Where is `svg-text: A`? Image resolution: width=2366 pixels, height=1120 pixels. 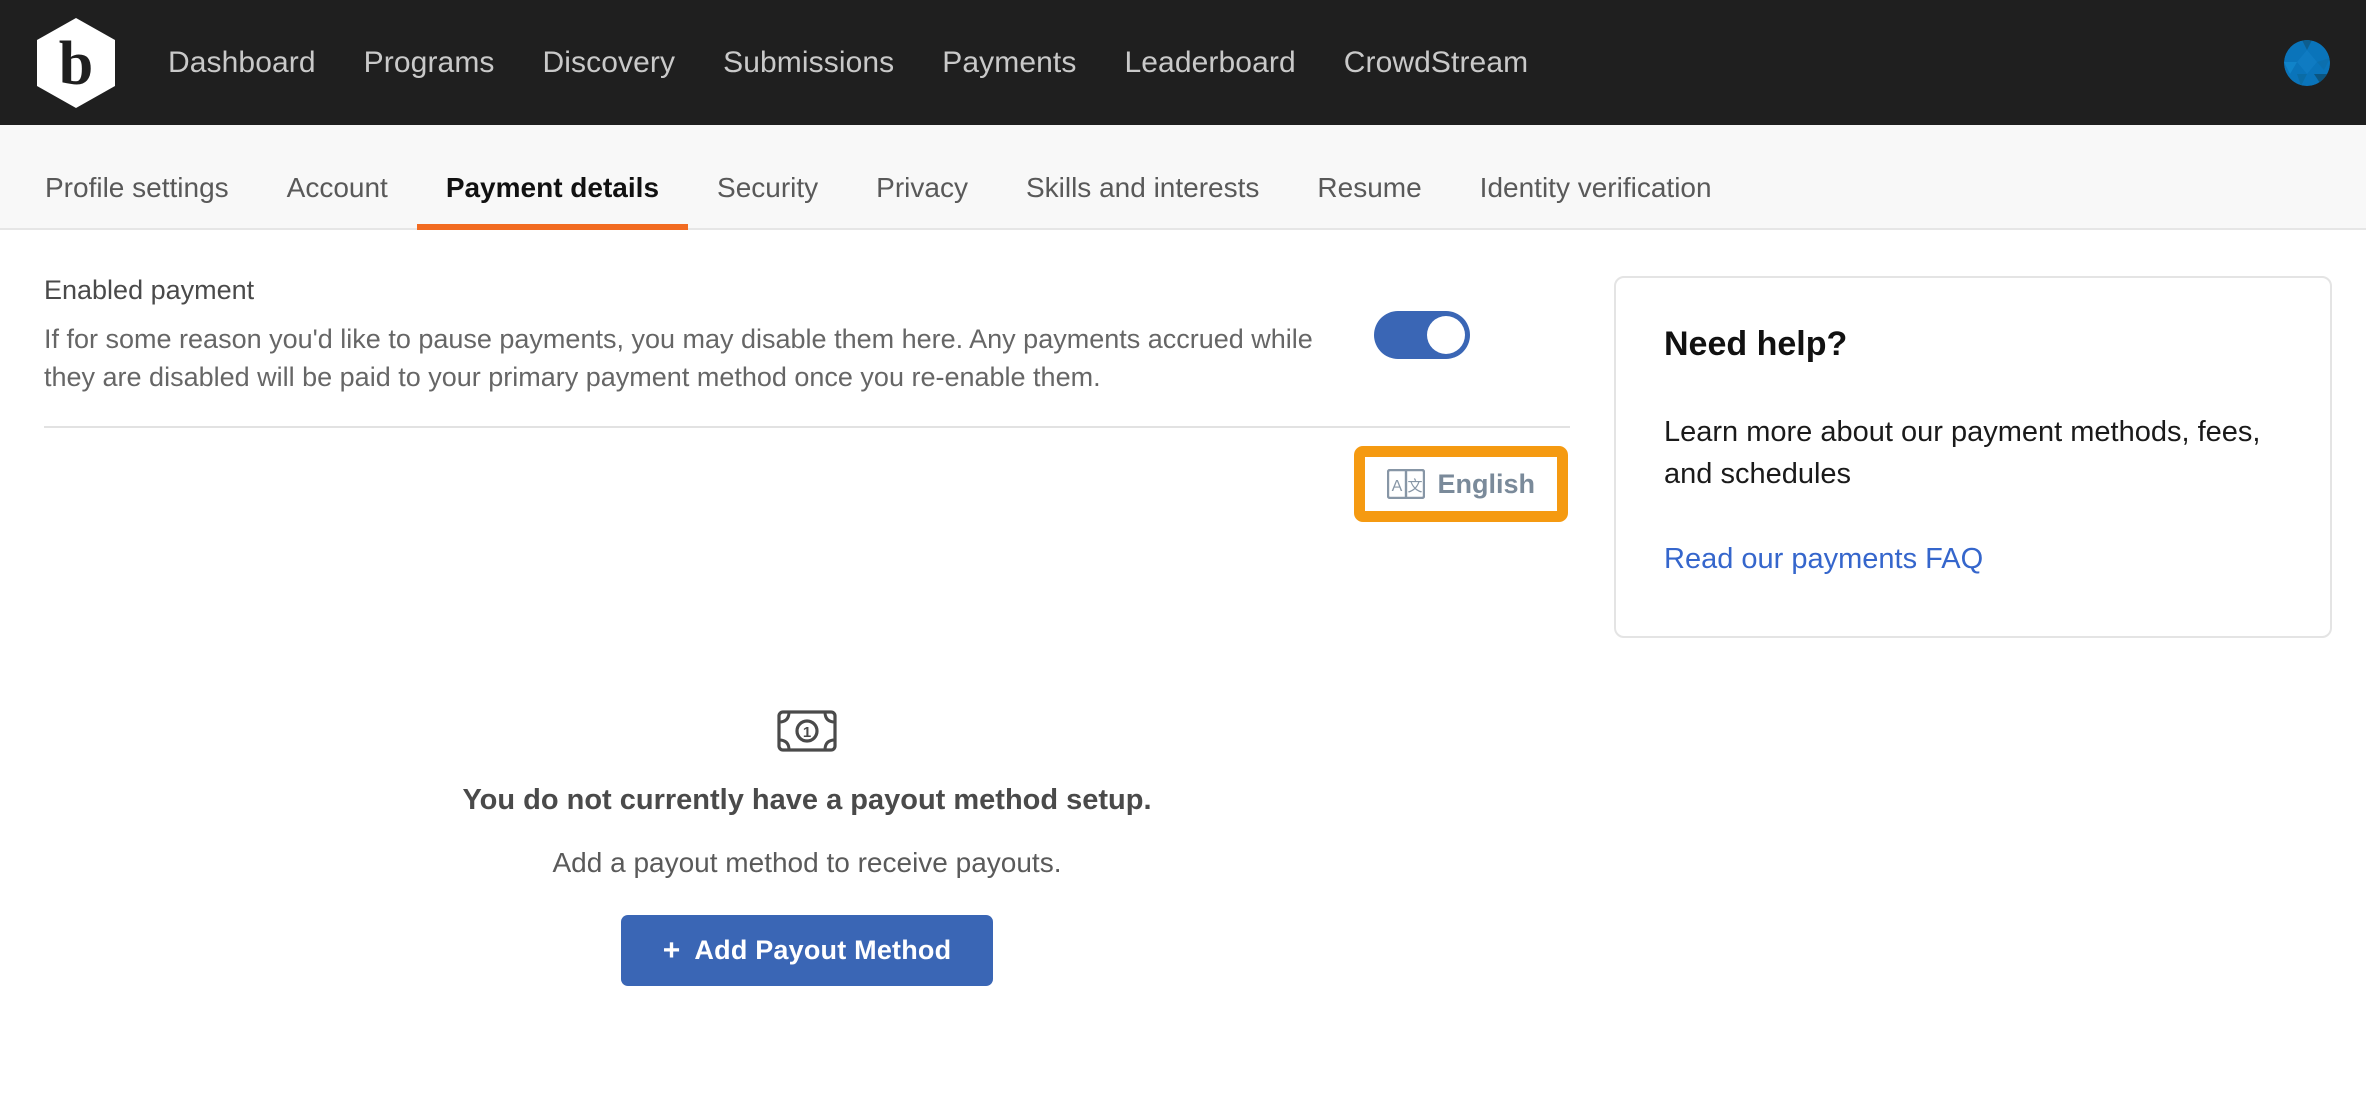 svg-text: A is located at coordinates (1397, 486).